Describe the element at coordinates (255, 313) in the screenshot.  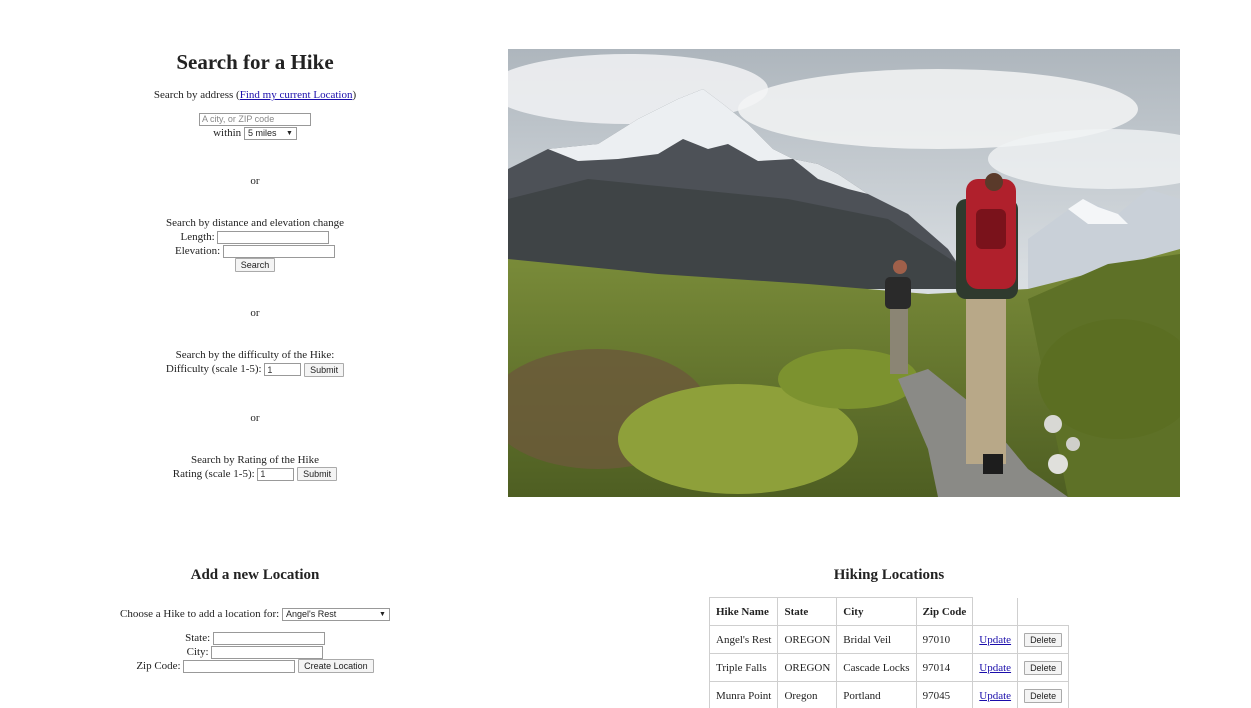
I see `or-divider-2: or` at that location.